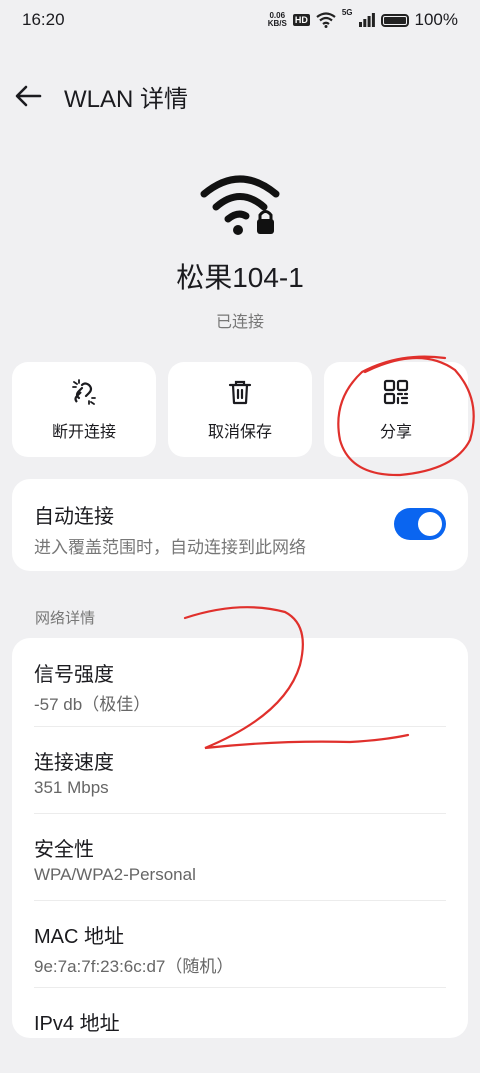  I want to click on detail-row-mac: MAC 地址 9e:7a:7f:23:6c:d7（随机）, so click(240, 943).